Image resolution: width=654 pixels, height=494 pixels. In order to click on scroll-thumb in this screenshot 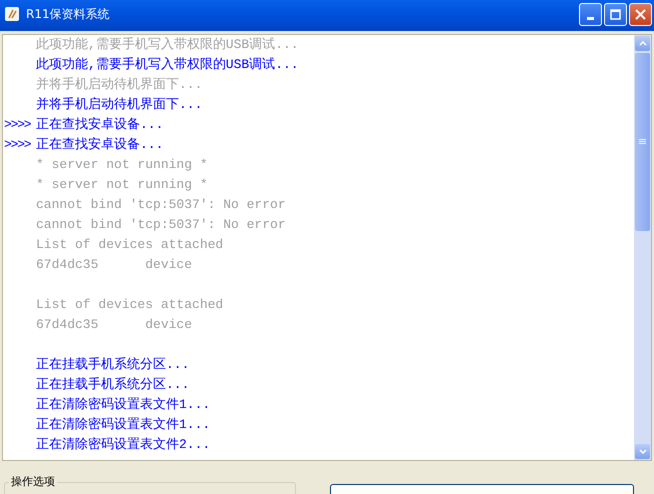, I will do `click(642, 142)`.